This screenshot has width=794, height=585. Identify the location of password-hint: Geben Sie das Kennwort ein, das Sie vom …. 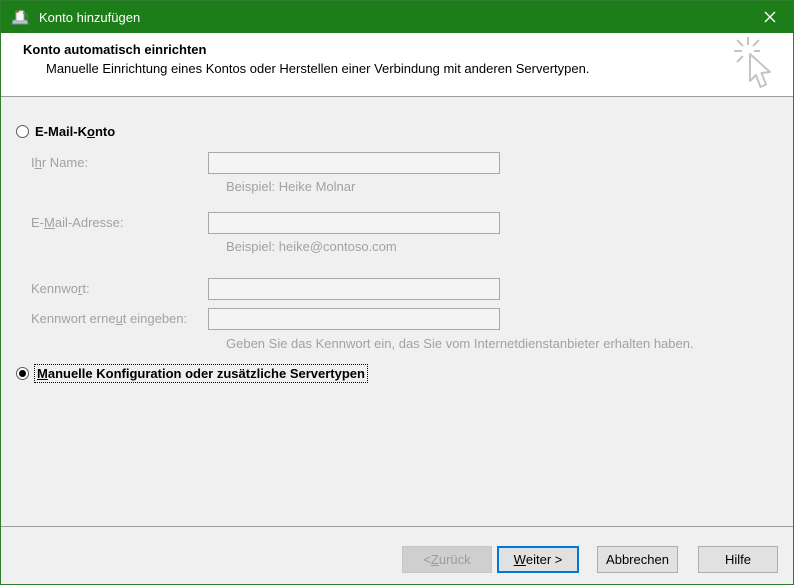
(460, 343).